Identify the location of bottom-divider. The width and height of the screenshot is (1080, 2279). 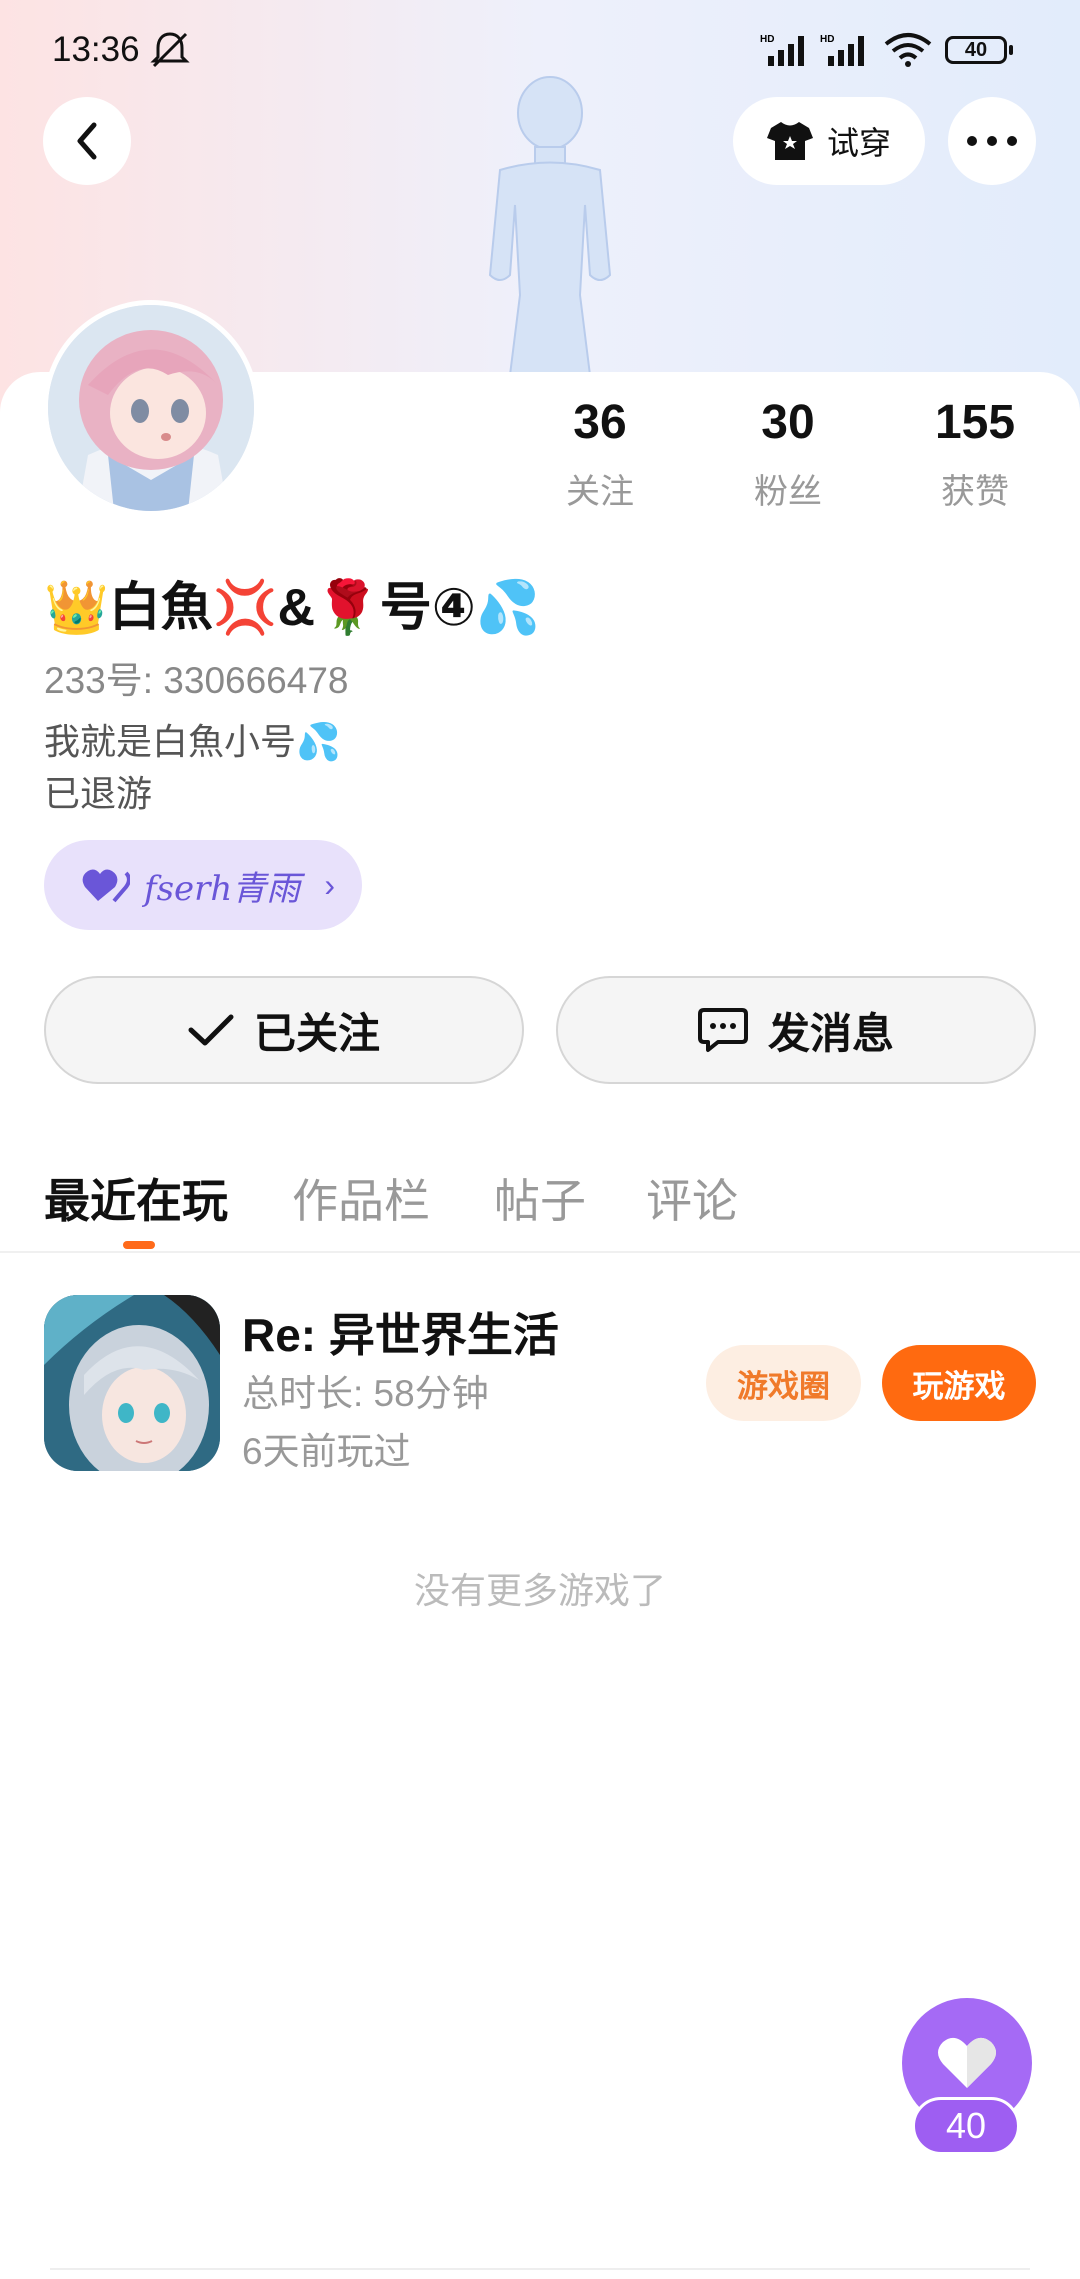
(540, 2269).